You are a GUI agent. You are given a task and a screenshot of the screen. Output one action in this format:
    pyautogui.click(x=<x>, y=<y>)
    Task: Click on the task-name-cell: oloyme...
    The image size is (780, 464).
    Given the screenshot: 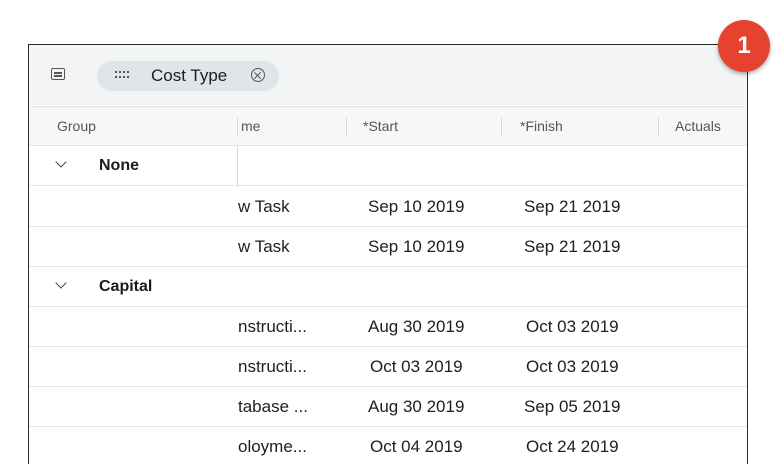 What is the action you would take?
    pyautogui.click(x=272, y=446)
    